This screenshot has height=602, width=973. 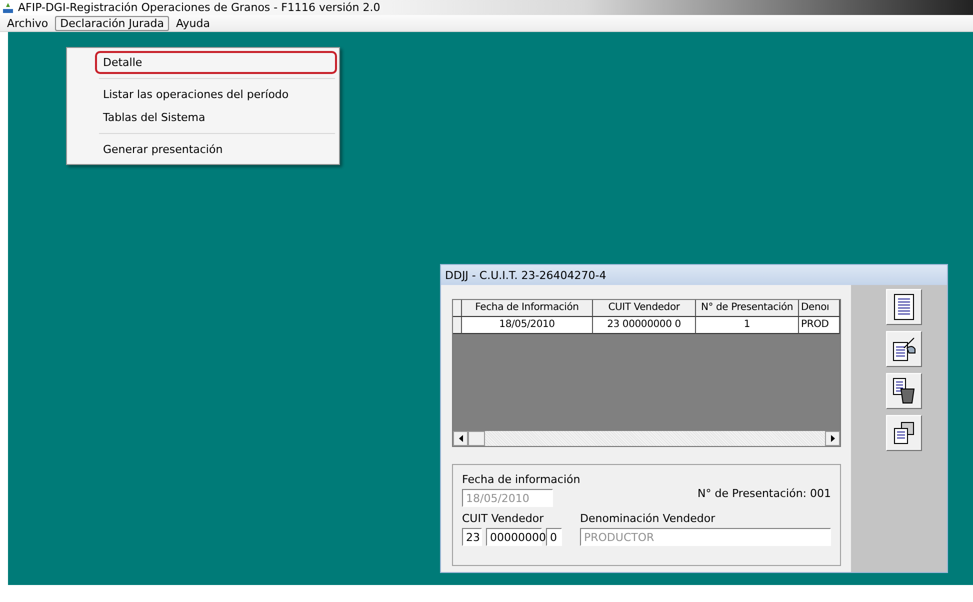 I want to click on document-icon, so click(x=904, y=307).